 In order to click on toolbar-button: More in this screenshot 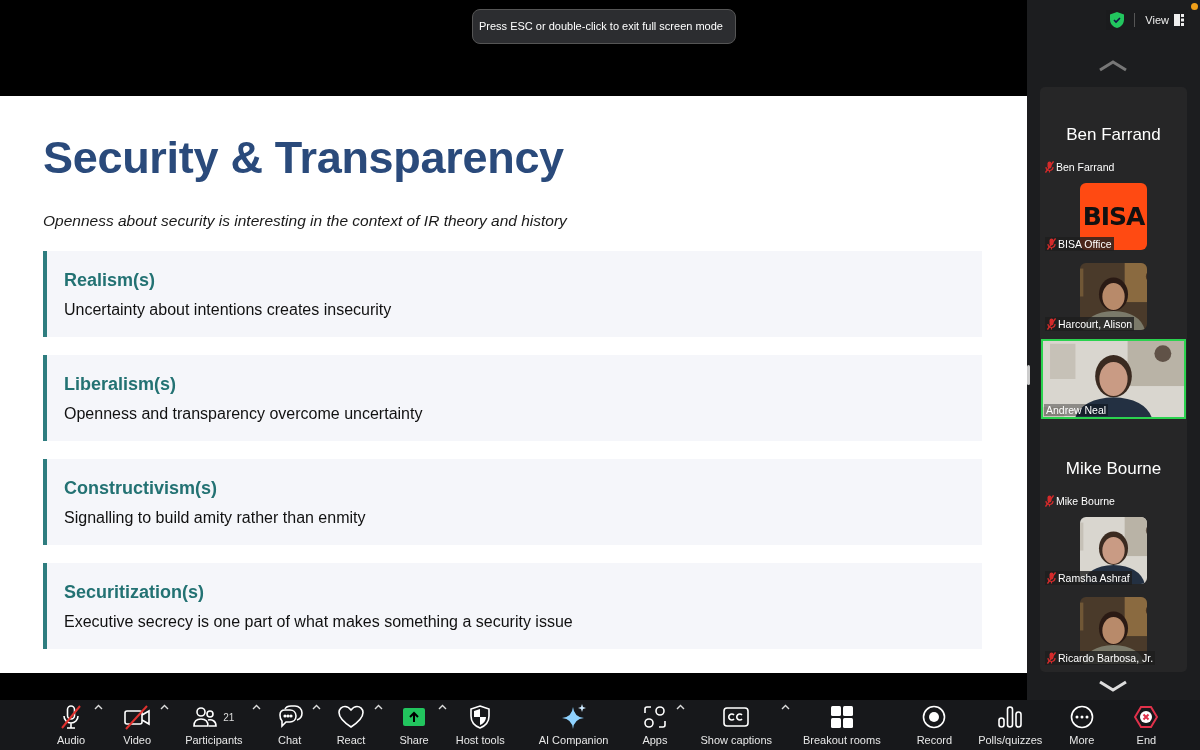, I will do `click(1082, 723)`.